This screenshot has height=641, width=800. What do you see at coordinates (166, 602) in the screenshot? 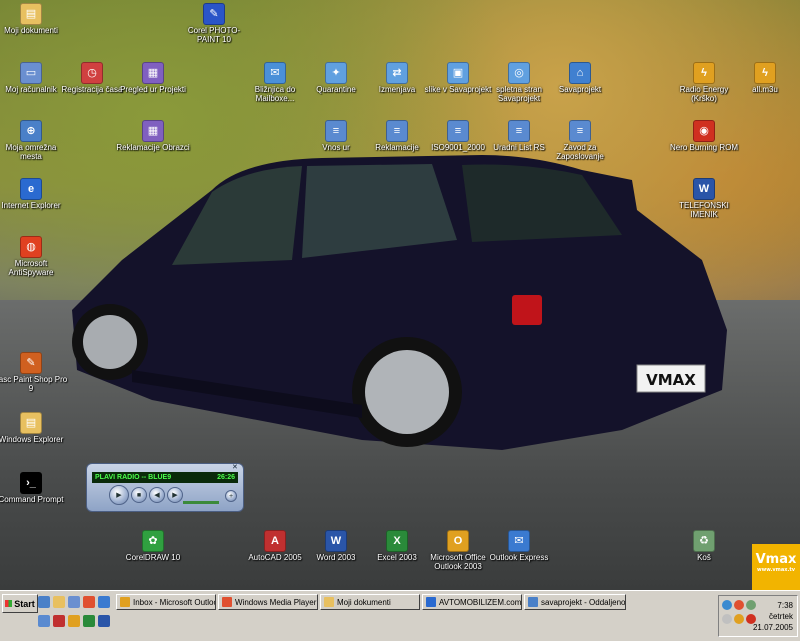
I see `task-button-outlook: Inbox - Microsoft Outlook` at bounding box center [166, 602].